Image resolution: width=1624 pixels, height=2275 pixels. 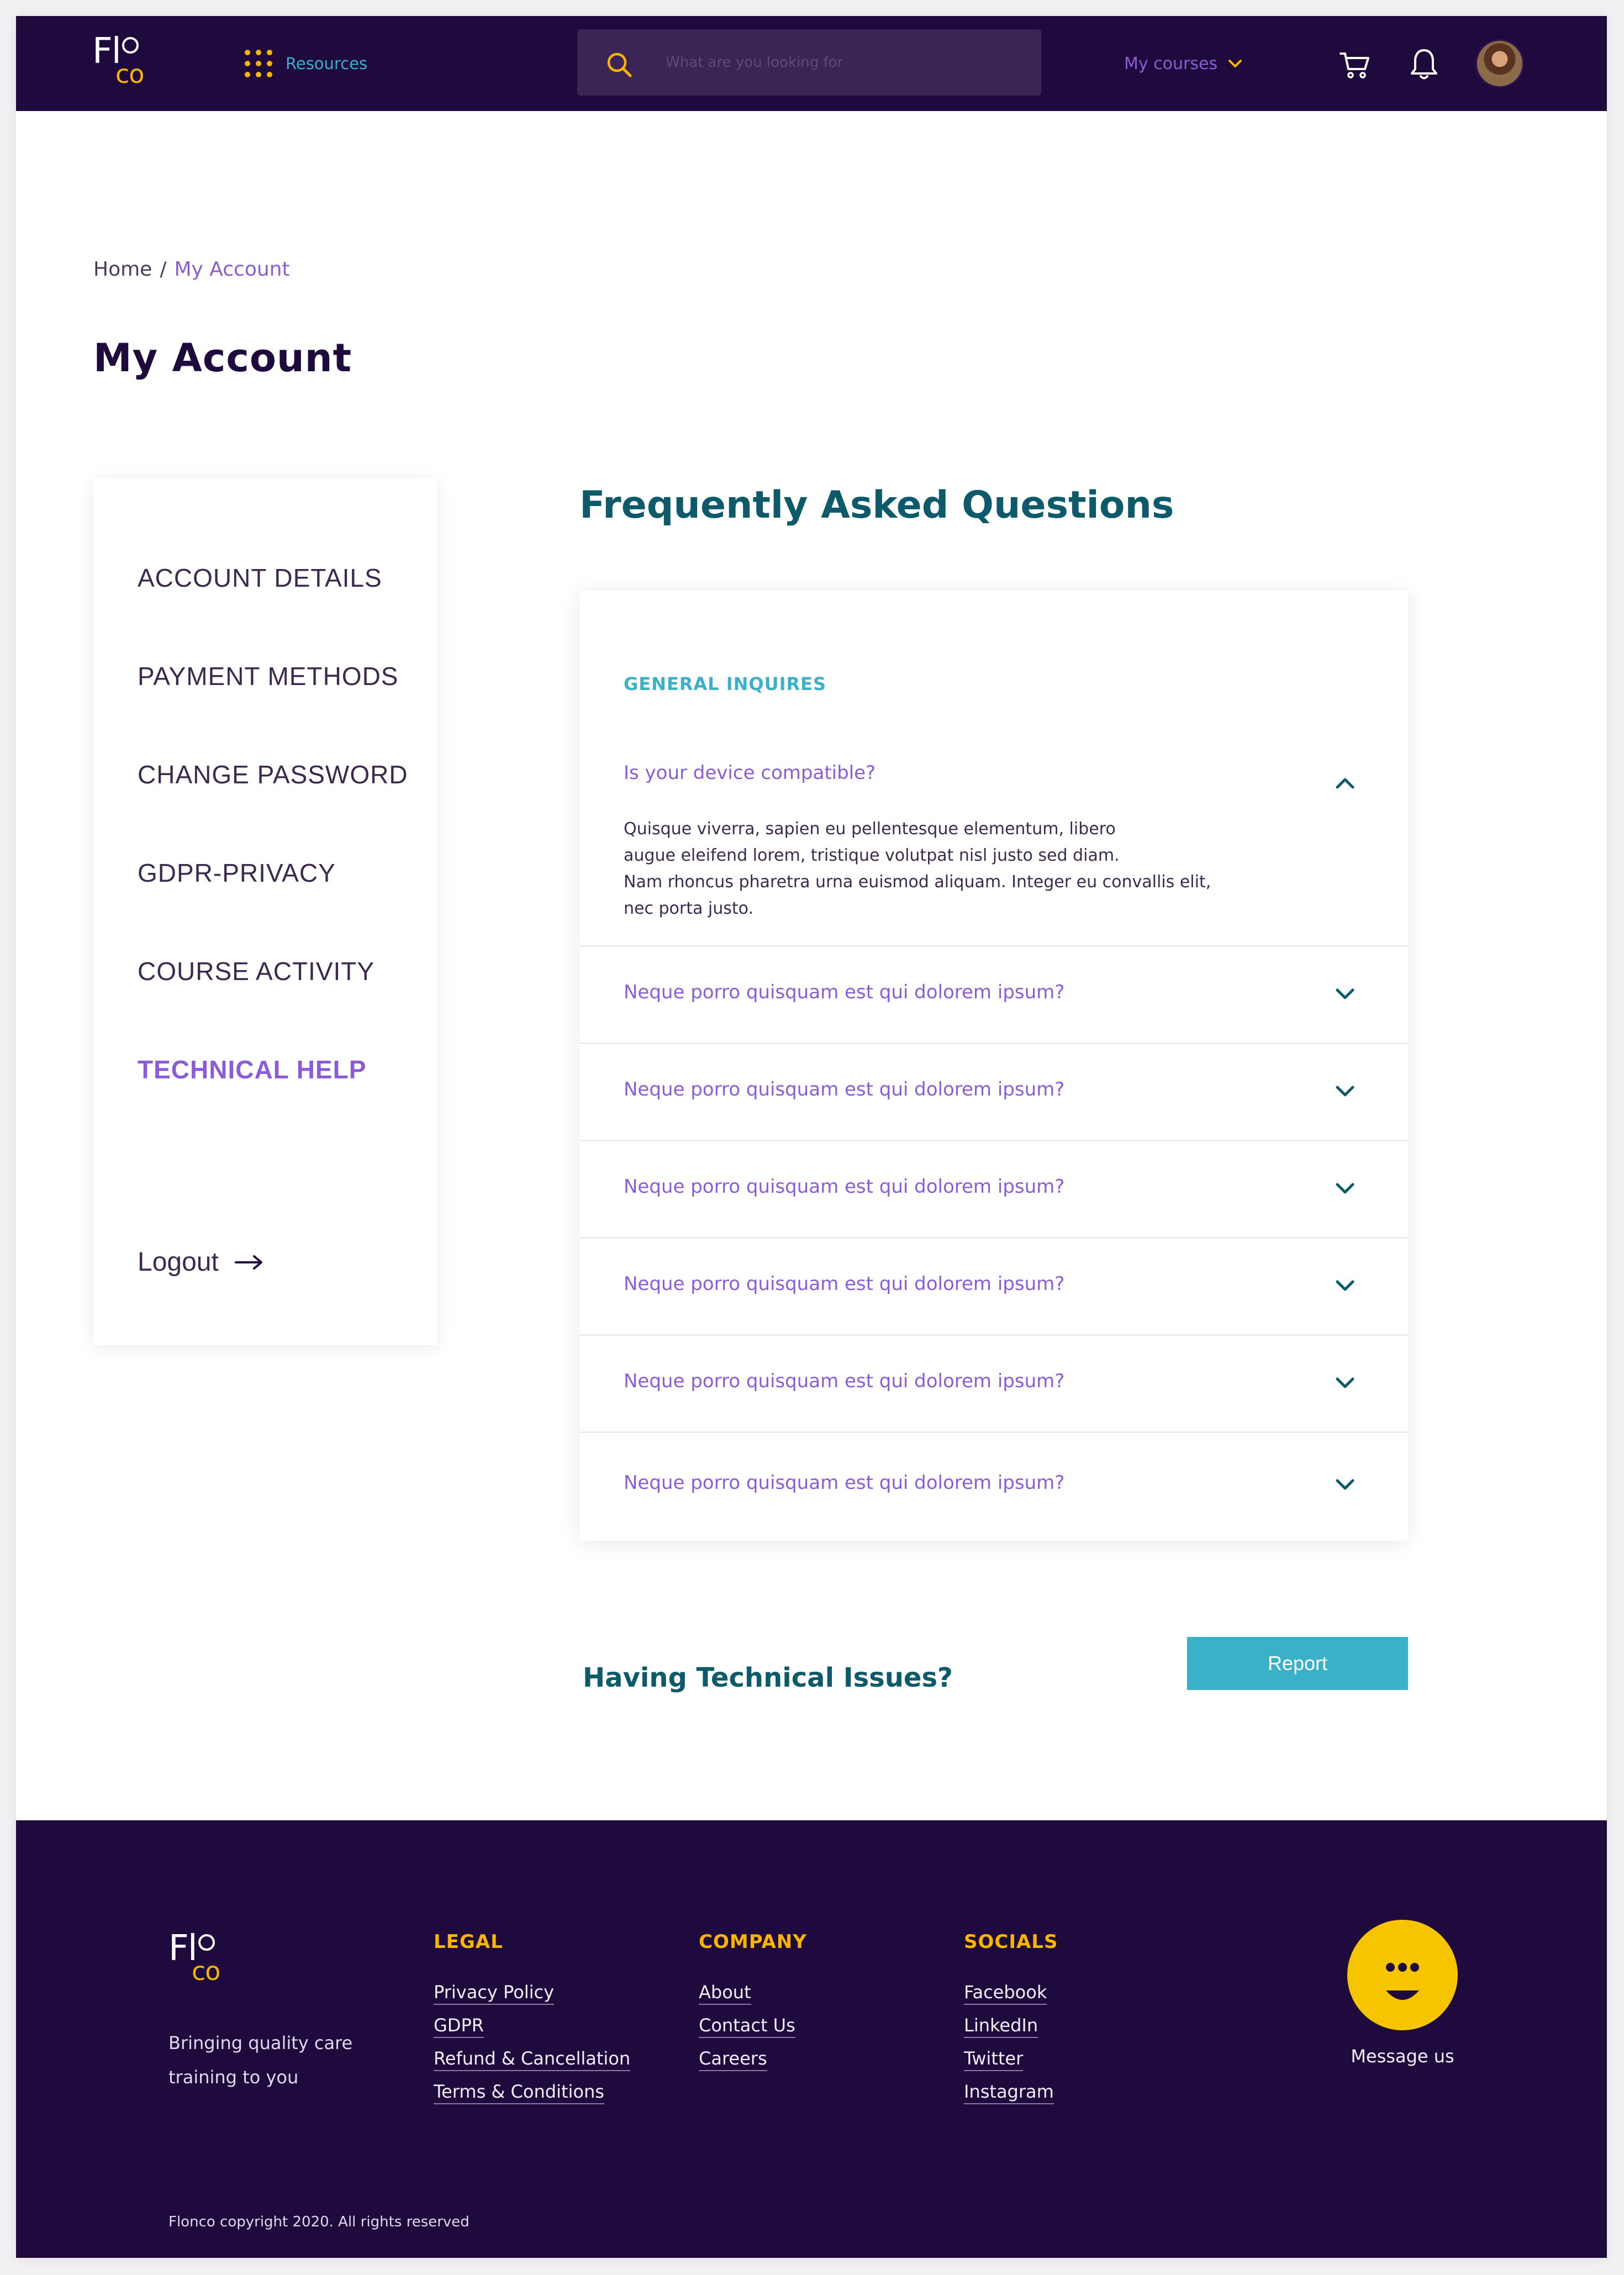 What do you see at coordinates (1005, 1993) in the screenshot?
I see `footer-link-facebook: Facebook` at bounding box center [1005, 1993].